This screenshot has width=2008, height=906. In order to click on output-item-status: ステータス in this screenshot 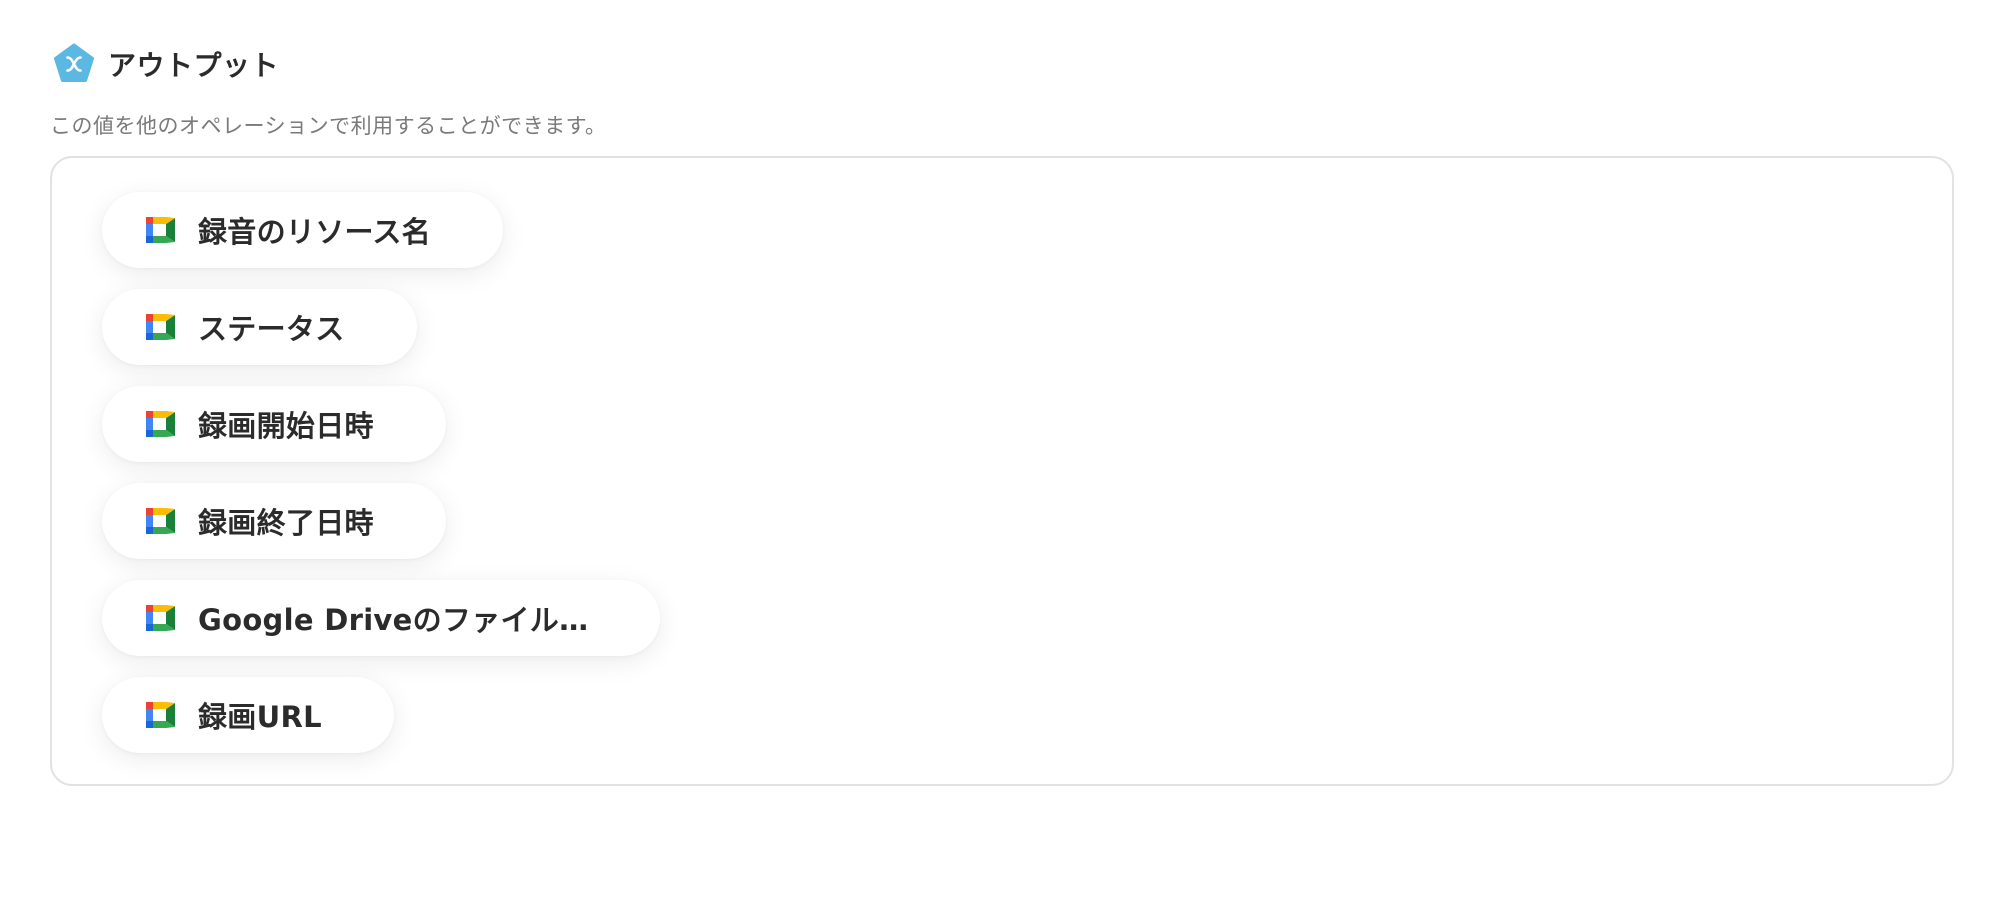, I will do `click(259, 327)`.